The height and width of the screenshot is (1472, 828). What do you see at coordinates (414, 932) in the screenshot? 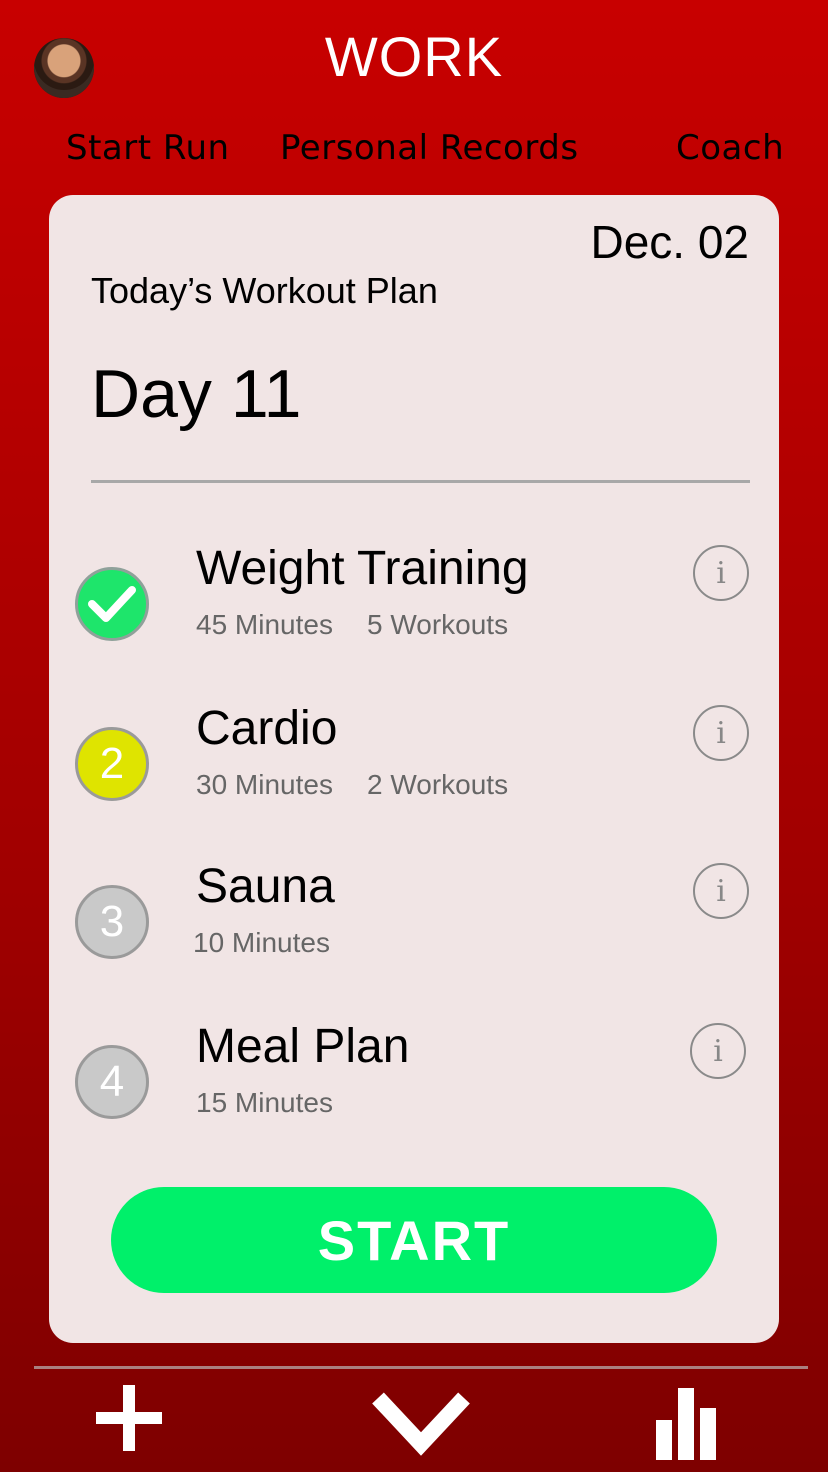
I see `plan-item-sauna: 3 Sauna 10 Minutes i` at bounding box center [414, 932].